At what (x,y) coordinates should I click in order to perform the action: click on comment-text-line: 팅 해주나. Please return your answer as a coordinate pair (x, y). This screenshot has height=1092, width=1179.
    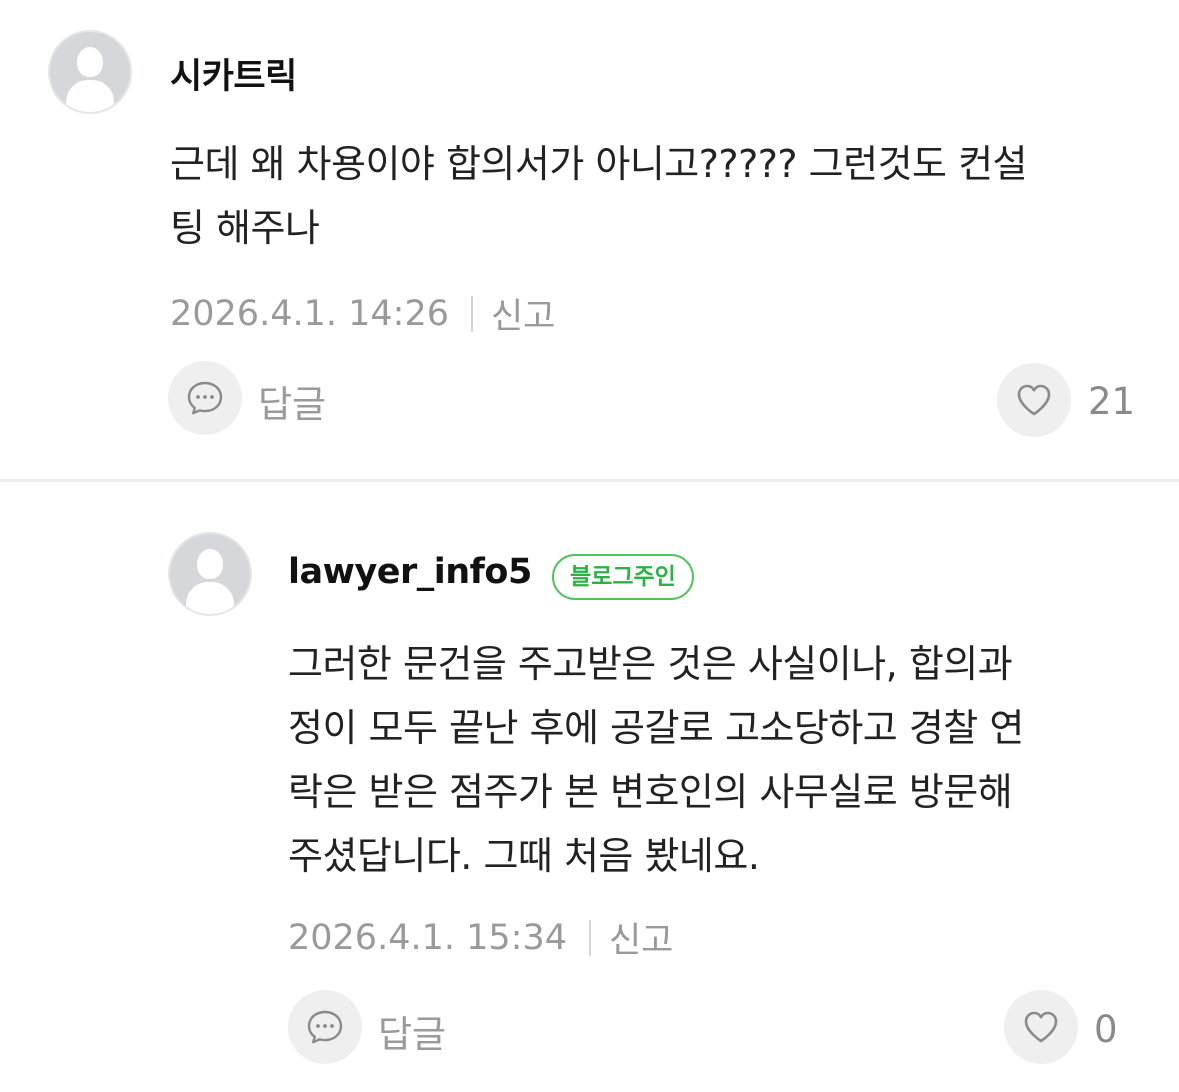
    Looking at the image, I should click on (245, 228).